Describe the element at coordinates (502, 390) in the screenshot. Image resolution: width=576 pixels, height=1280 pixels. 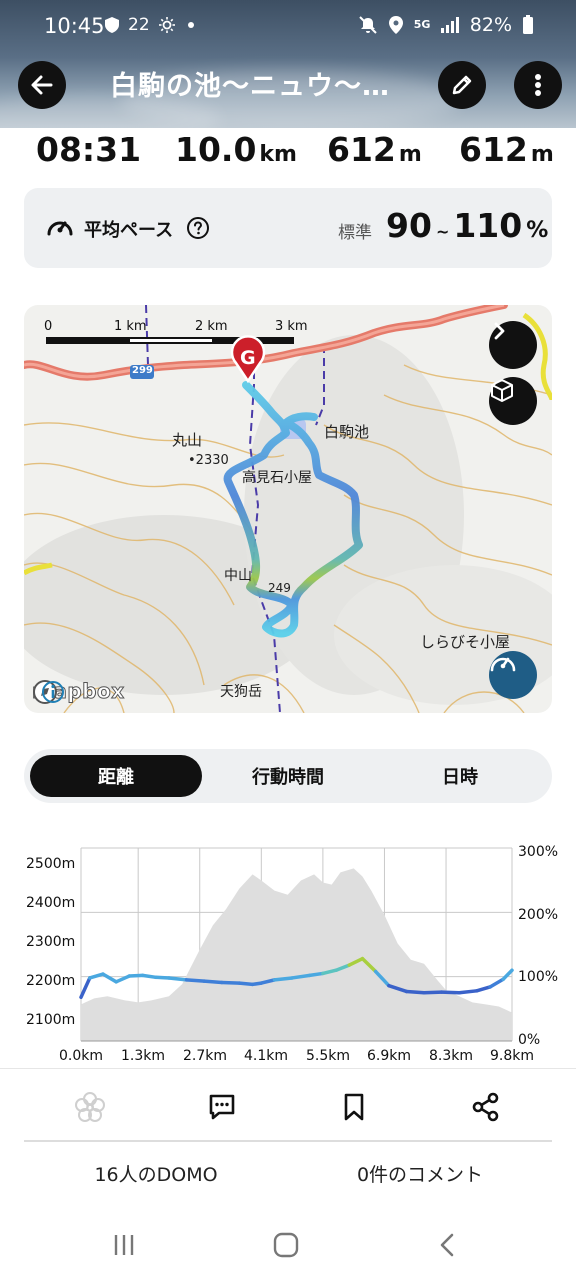
I see `cube-icon` at that location.